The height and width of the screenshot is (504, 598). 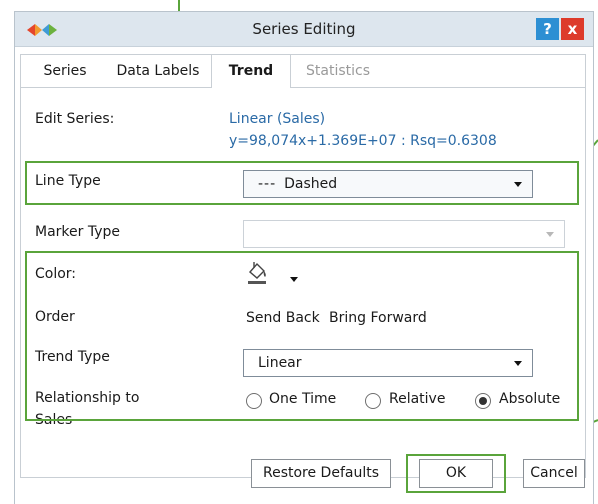 I want to click on dialog-title: Series Editing, so click(x=304, y=29).